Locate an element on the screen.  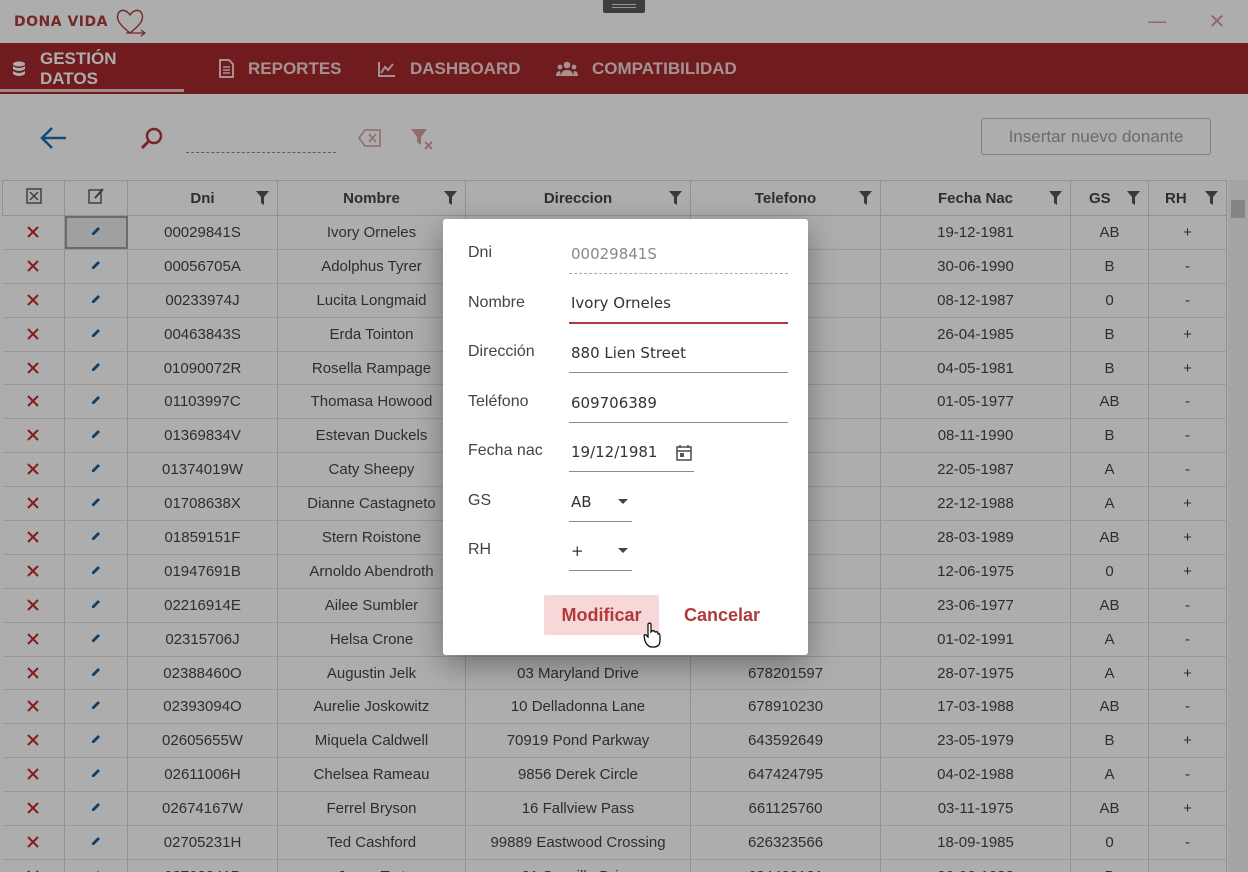
gs-select: AB is located at coordinates (600, 502).